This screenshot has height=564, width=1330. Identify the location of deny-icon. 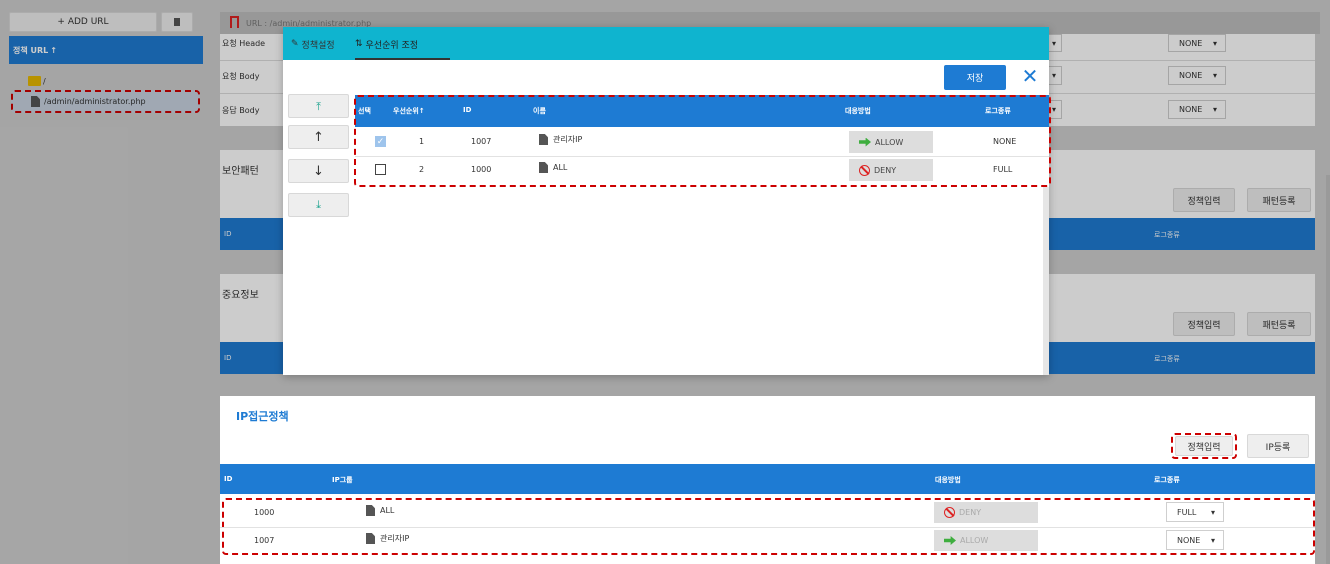
(949, 512).